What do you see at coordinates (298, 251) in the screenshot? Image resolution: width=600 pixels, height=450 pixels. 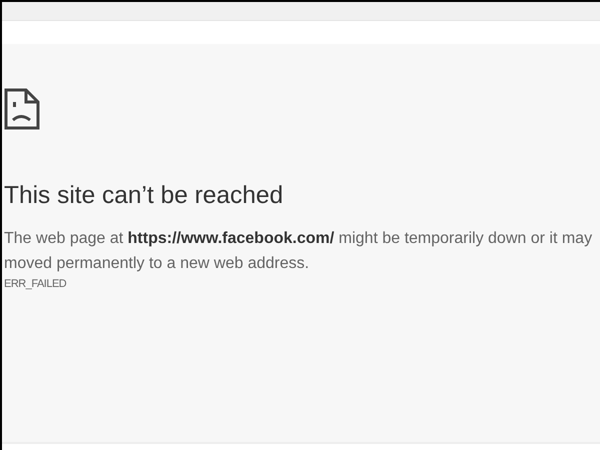 I see `error-message: The web page at https://www.facebook.com/ might be temporarily down or it may moved permanently to a new web address.` at bounding box center [298, 251].